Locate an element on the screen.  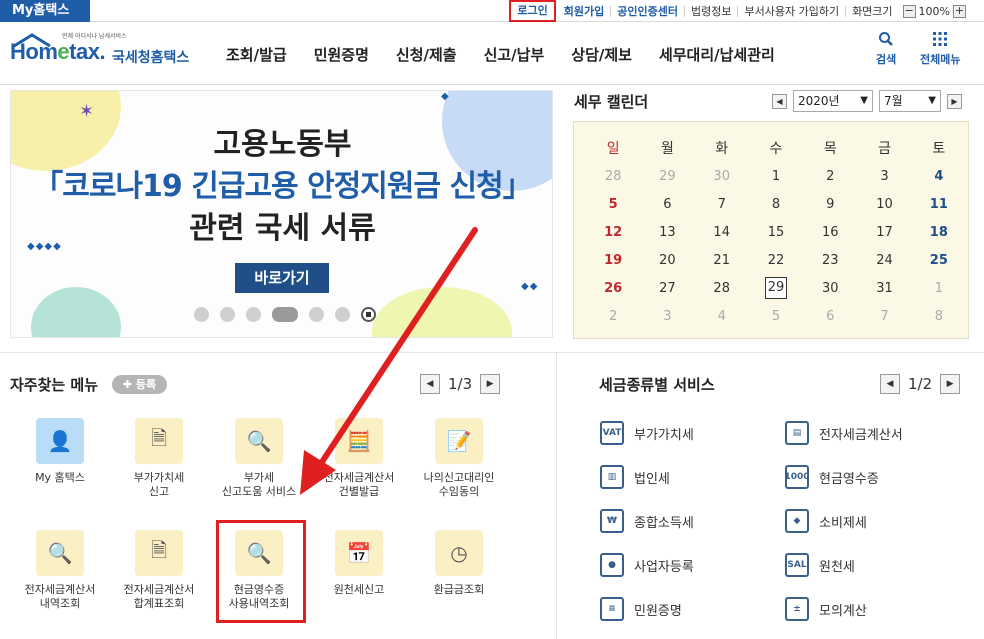
nav-tax-agent: 세무대리/납세관리 is located at coordinates (717, 54).